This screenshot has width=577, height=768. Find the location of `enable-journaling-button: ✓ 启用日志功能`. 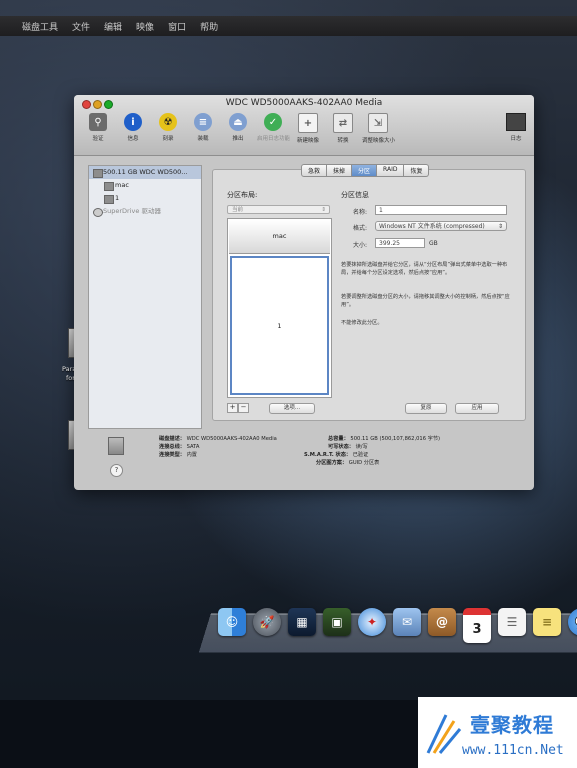

enable-journaling-button: ✓ 启用日志功能 is located at coordinates (274, 127).